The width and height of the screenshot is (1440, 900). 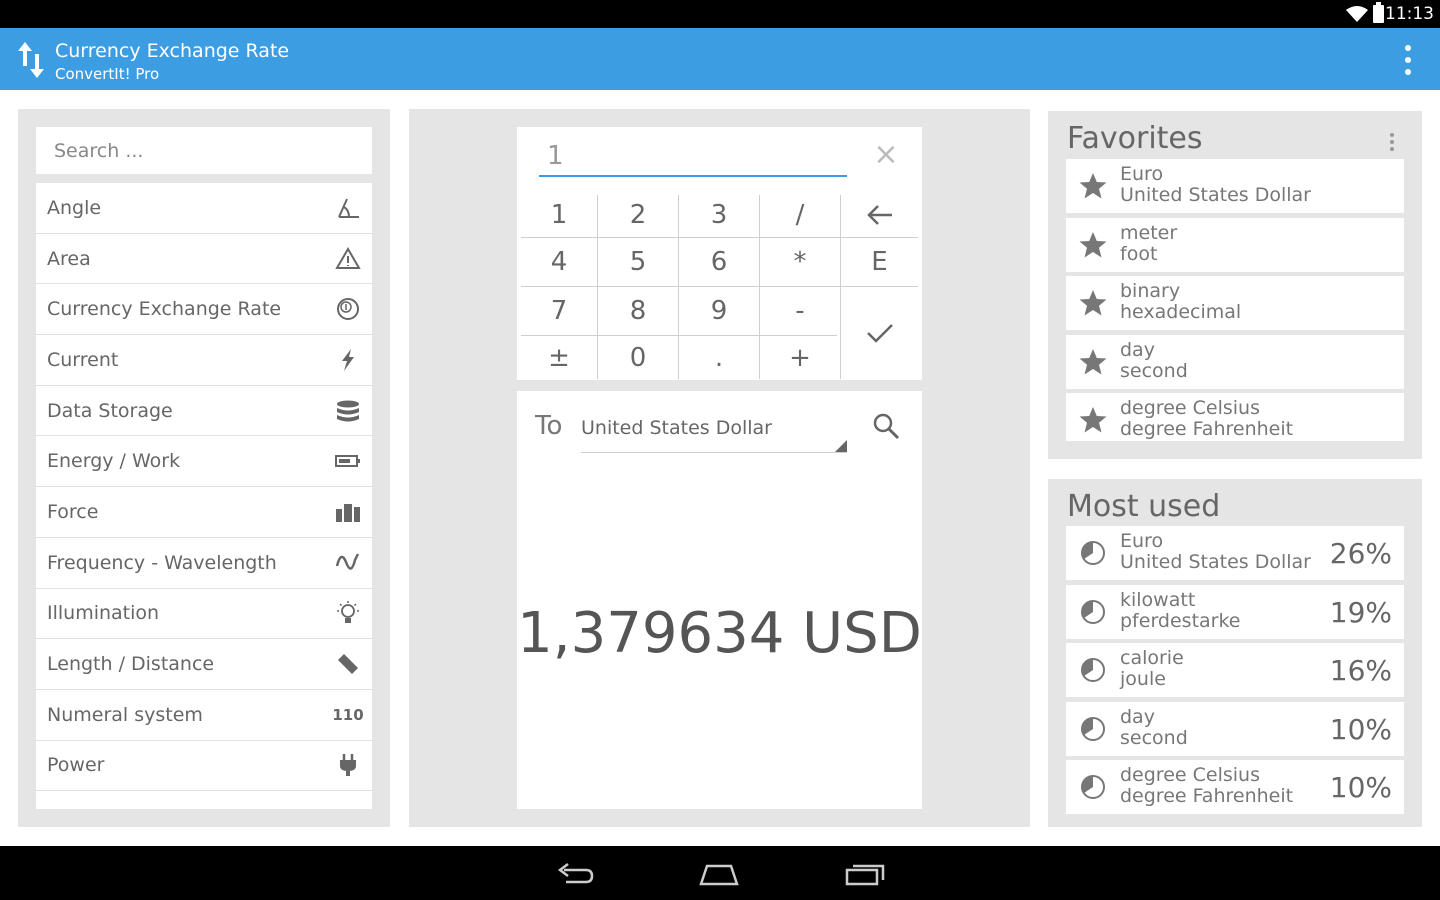 I want to click on app-bar: Currency Exchange Rate ConvertIt! Pro, so click(x=720, y=59).